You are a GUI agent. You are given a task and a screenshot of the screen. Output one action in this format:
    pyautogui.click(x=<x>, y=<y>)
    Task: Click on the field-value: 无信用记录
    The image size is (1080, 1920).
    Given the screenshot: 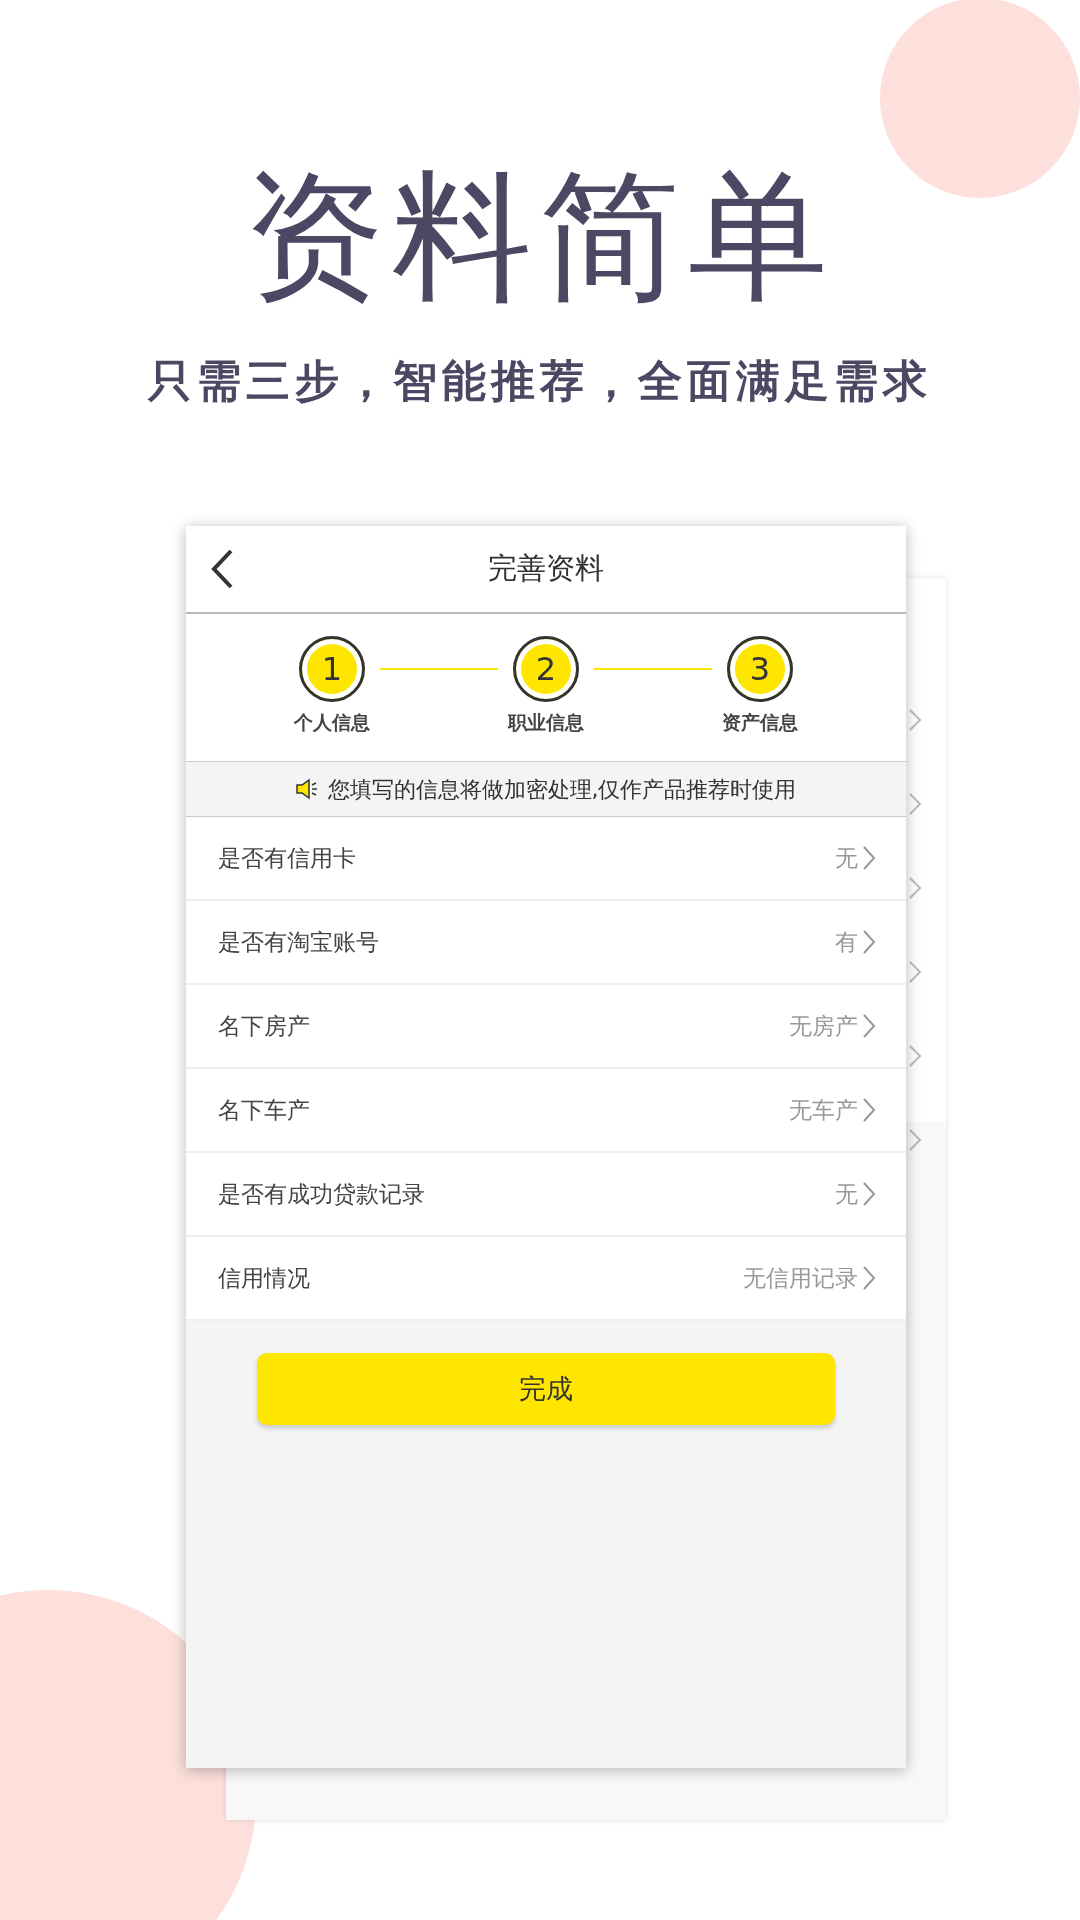 What is the action you would take?
    pyautogui.click(x=800, y=1278)
    